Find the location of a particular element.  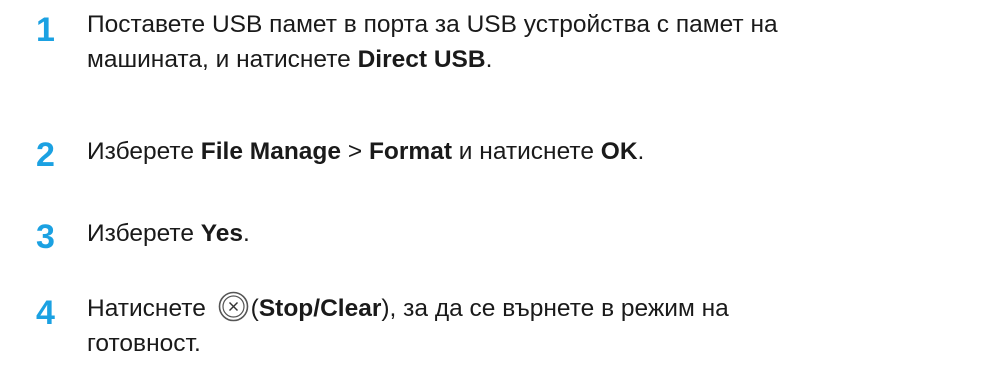

step-text-fragment: ) is located at coordinates (385, 308).